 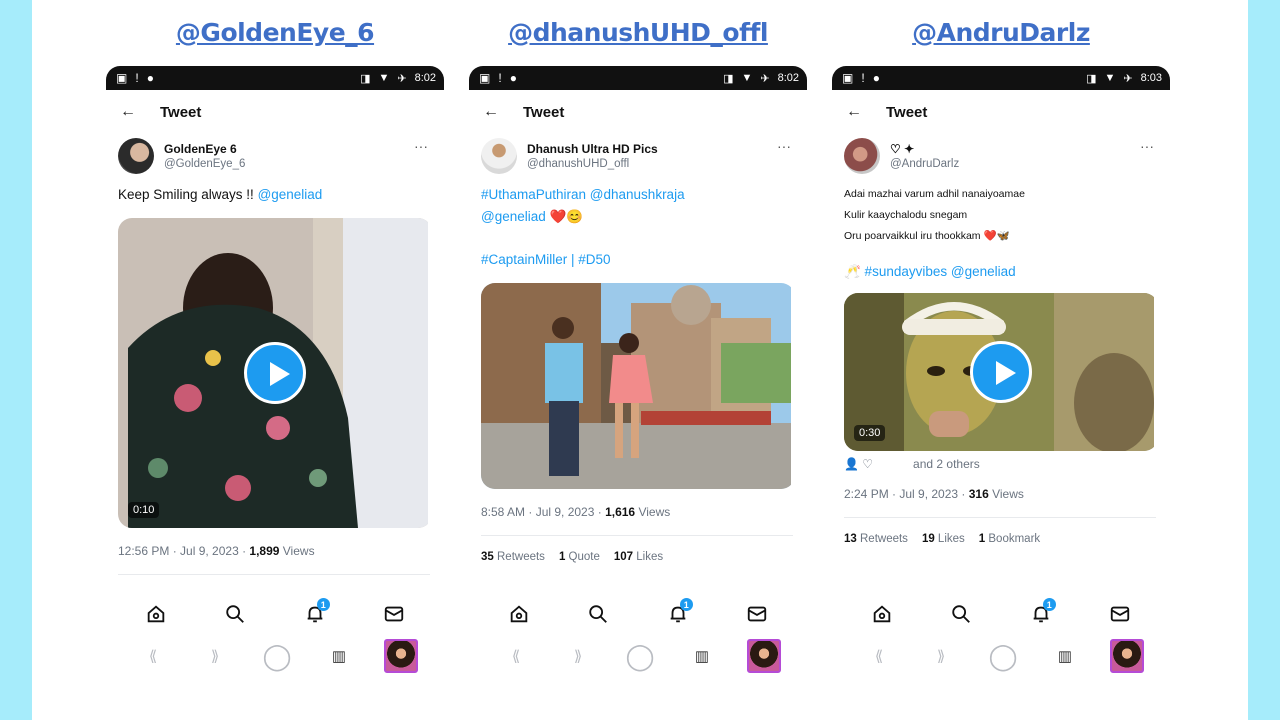 What do you see at coordinates (204, 149) in the screenshot?
I see `author-display-name: GoldenEye 6` at bounding box center [204, 149].